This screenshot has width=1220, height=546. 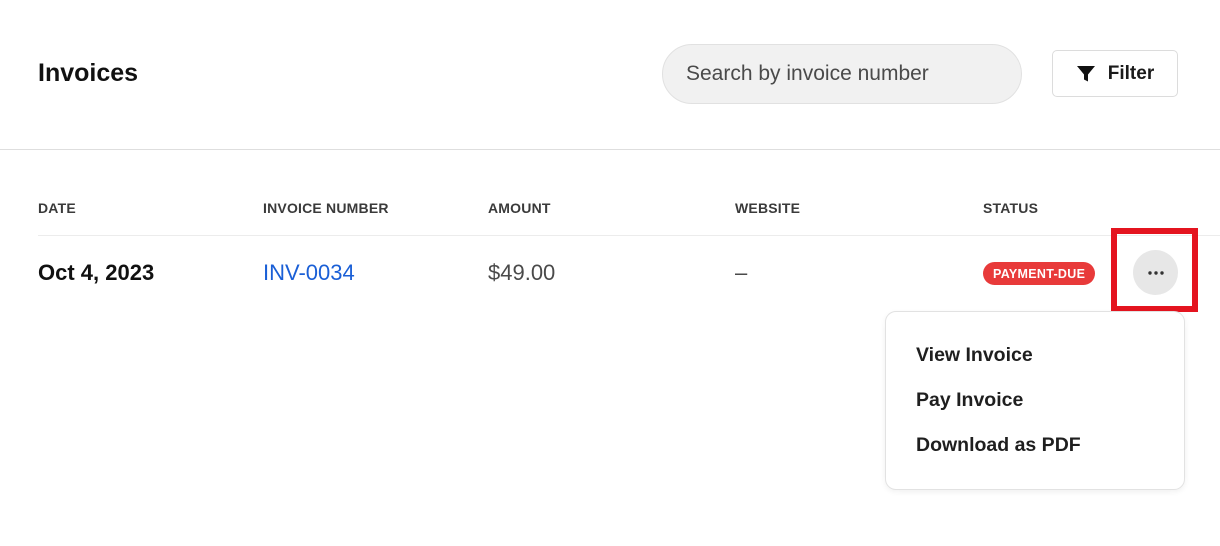 What do you see at coordinates (522, 272) in the screenshot?
I see `cell-amount: $49.00` at bounding box center [522, 272].